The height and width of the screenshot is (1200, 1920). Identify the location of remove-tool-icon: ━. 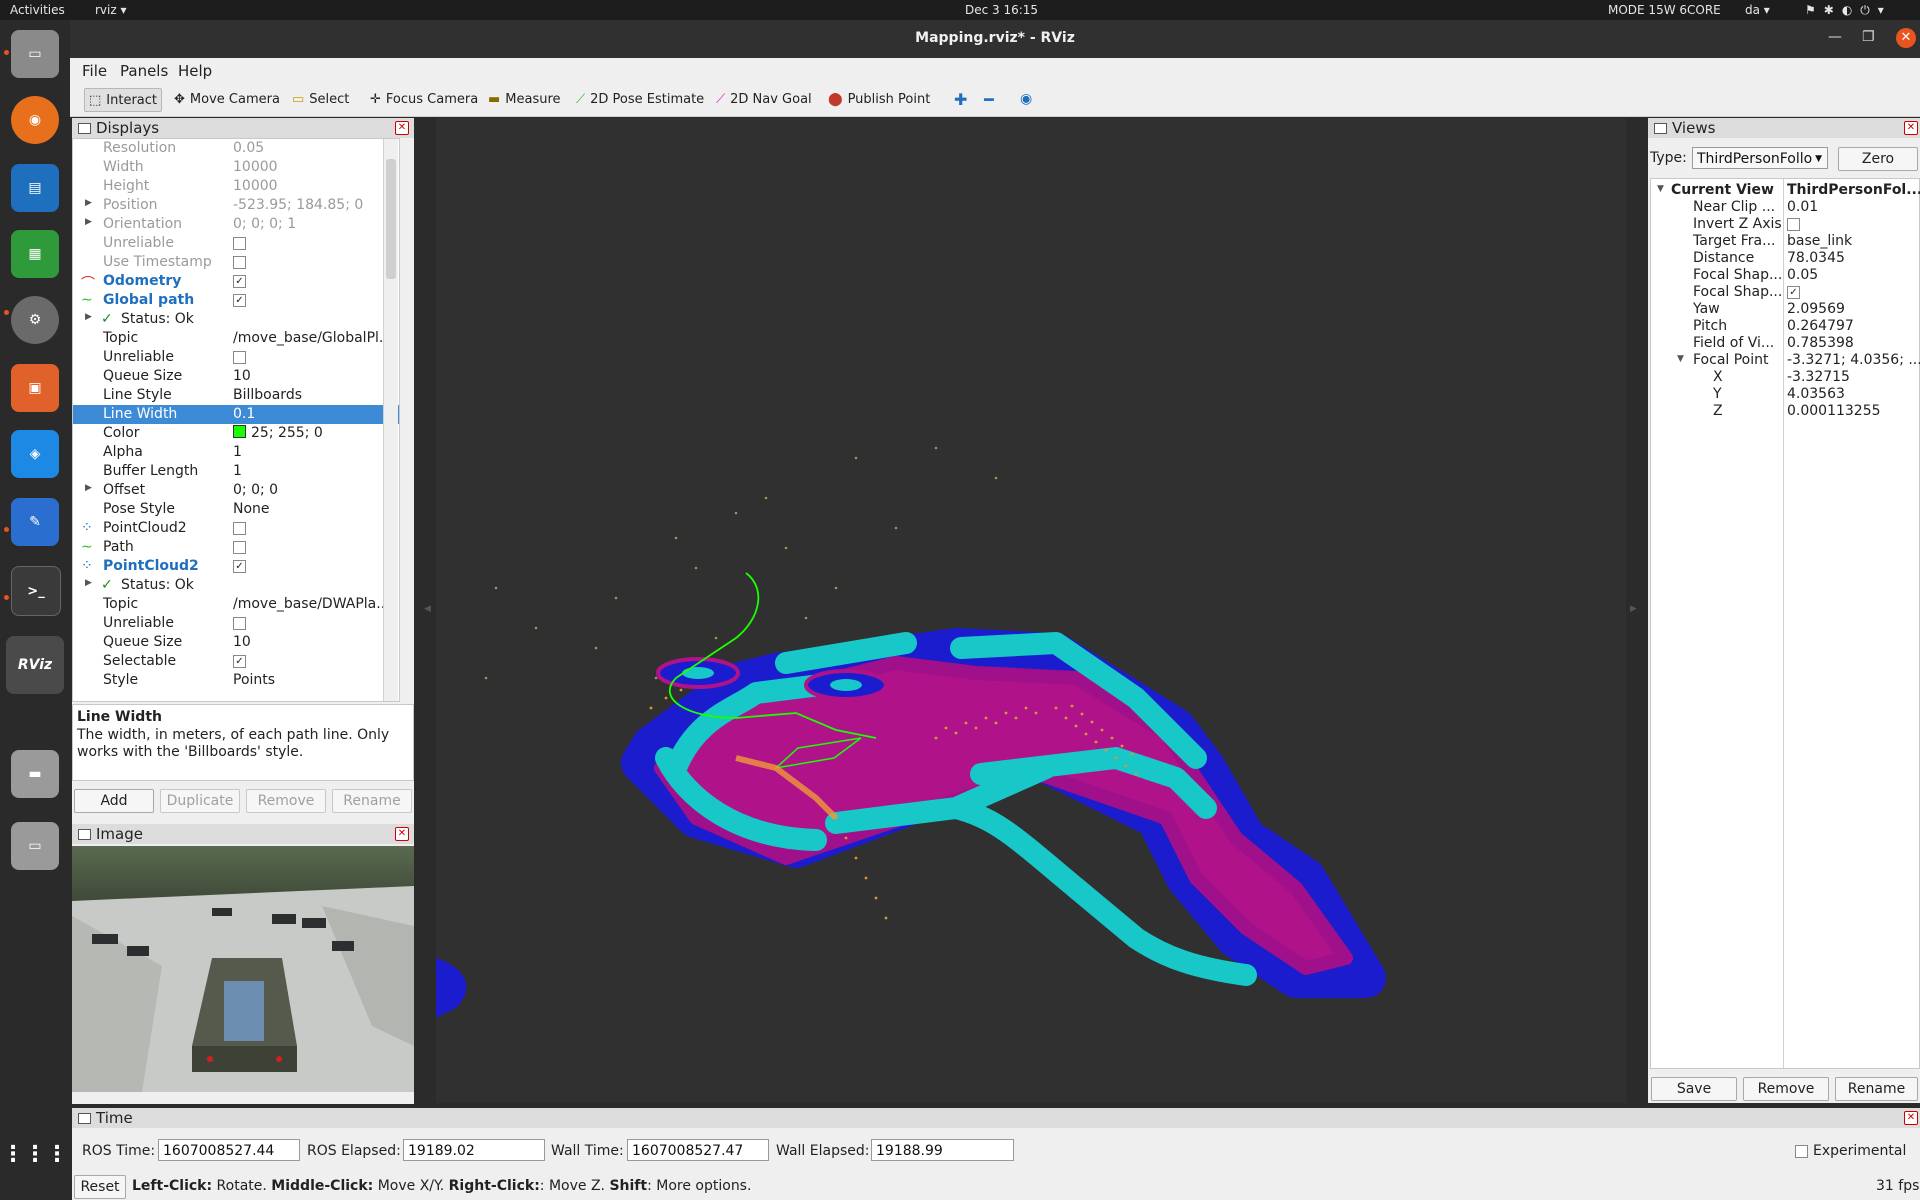
(989, 99).